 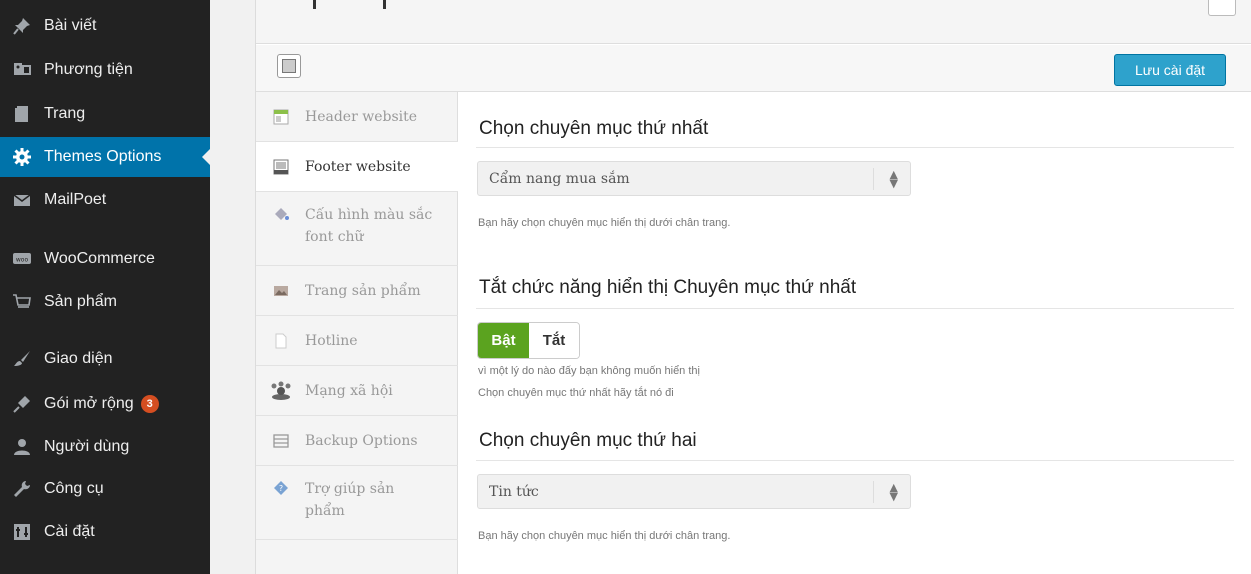 What do you see at coordinates (22, 532) in the screenshot?
I see `settings-icon` at bounding box center [22, 532].